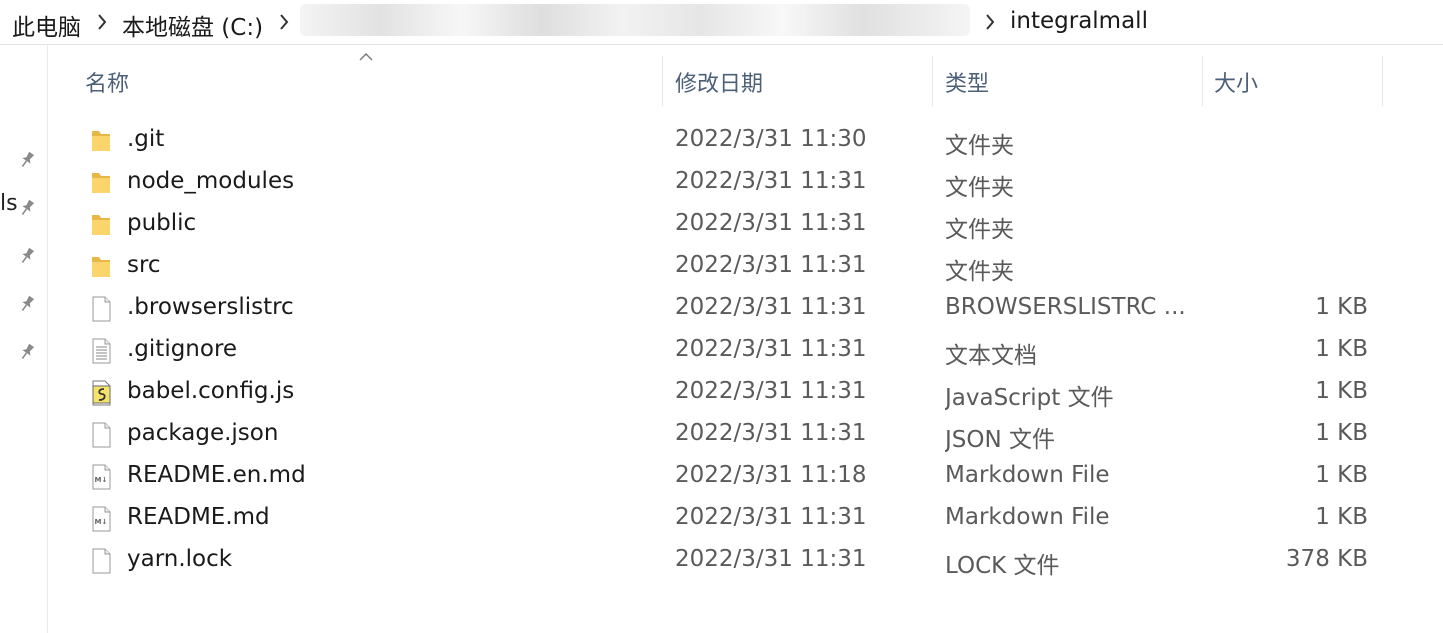  What do you see at coordinates (46, 25) in the screenshot?
I see `breadcrumb-item-this-pc: 此电脑` at bounding box center [46, 25].